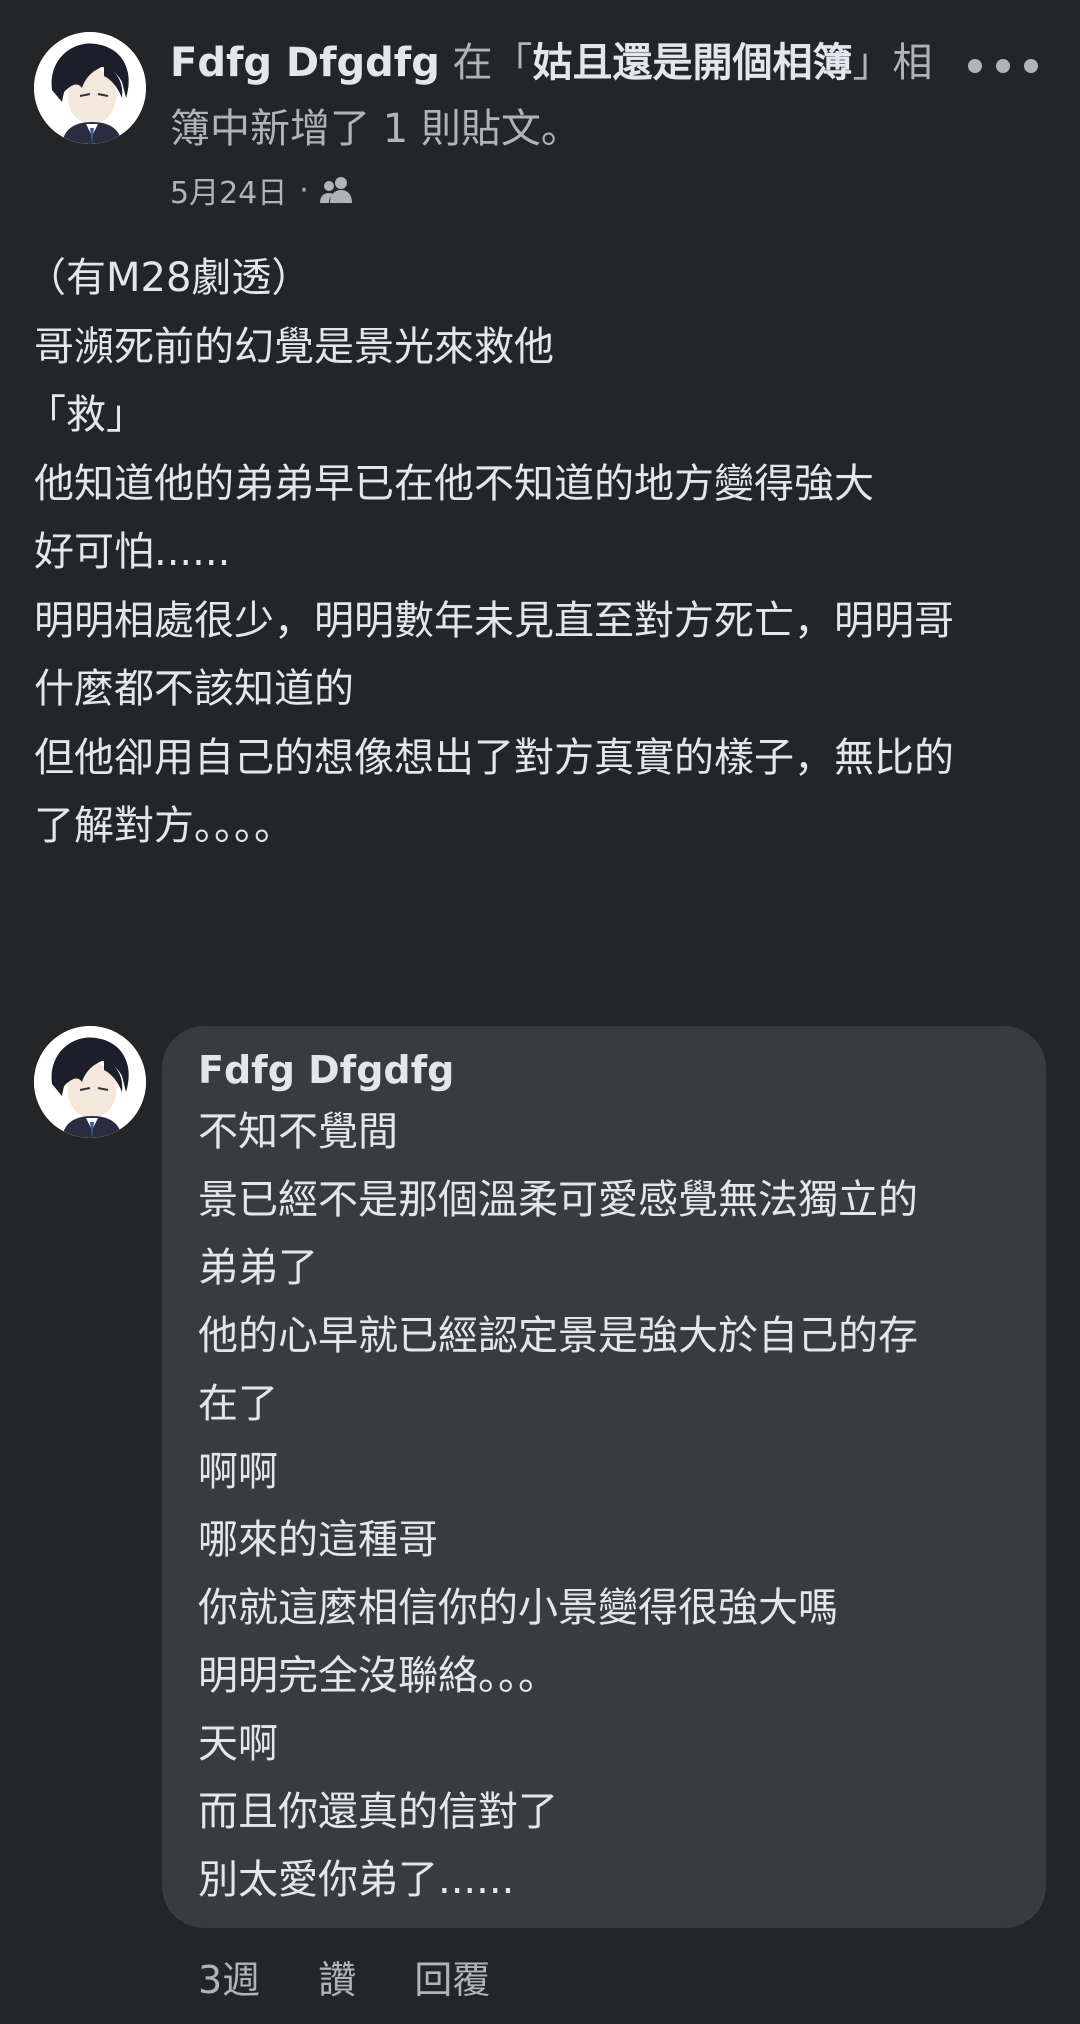 Image resolution: width=1080 pixels, height=2024 pixels. Describe the element at coordinates (194, 689) in the screenshot. I see `post-body-line: 什麼都不該知道的` at that location.